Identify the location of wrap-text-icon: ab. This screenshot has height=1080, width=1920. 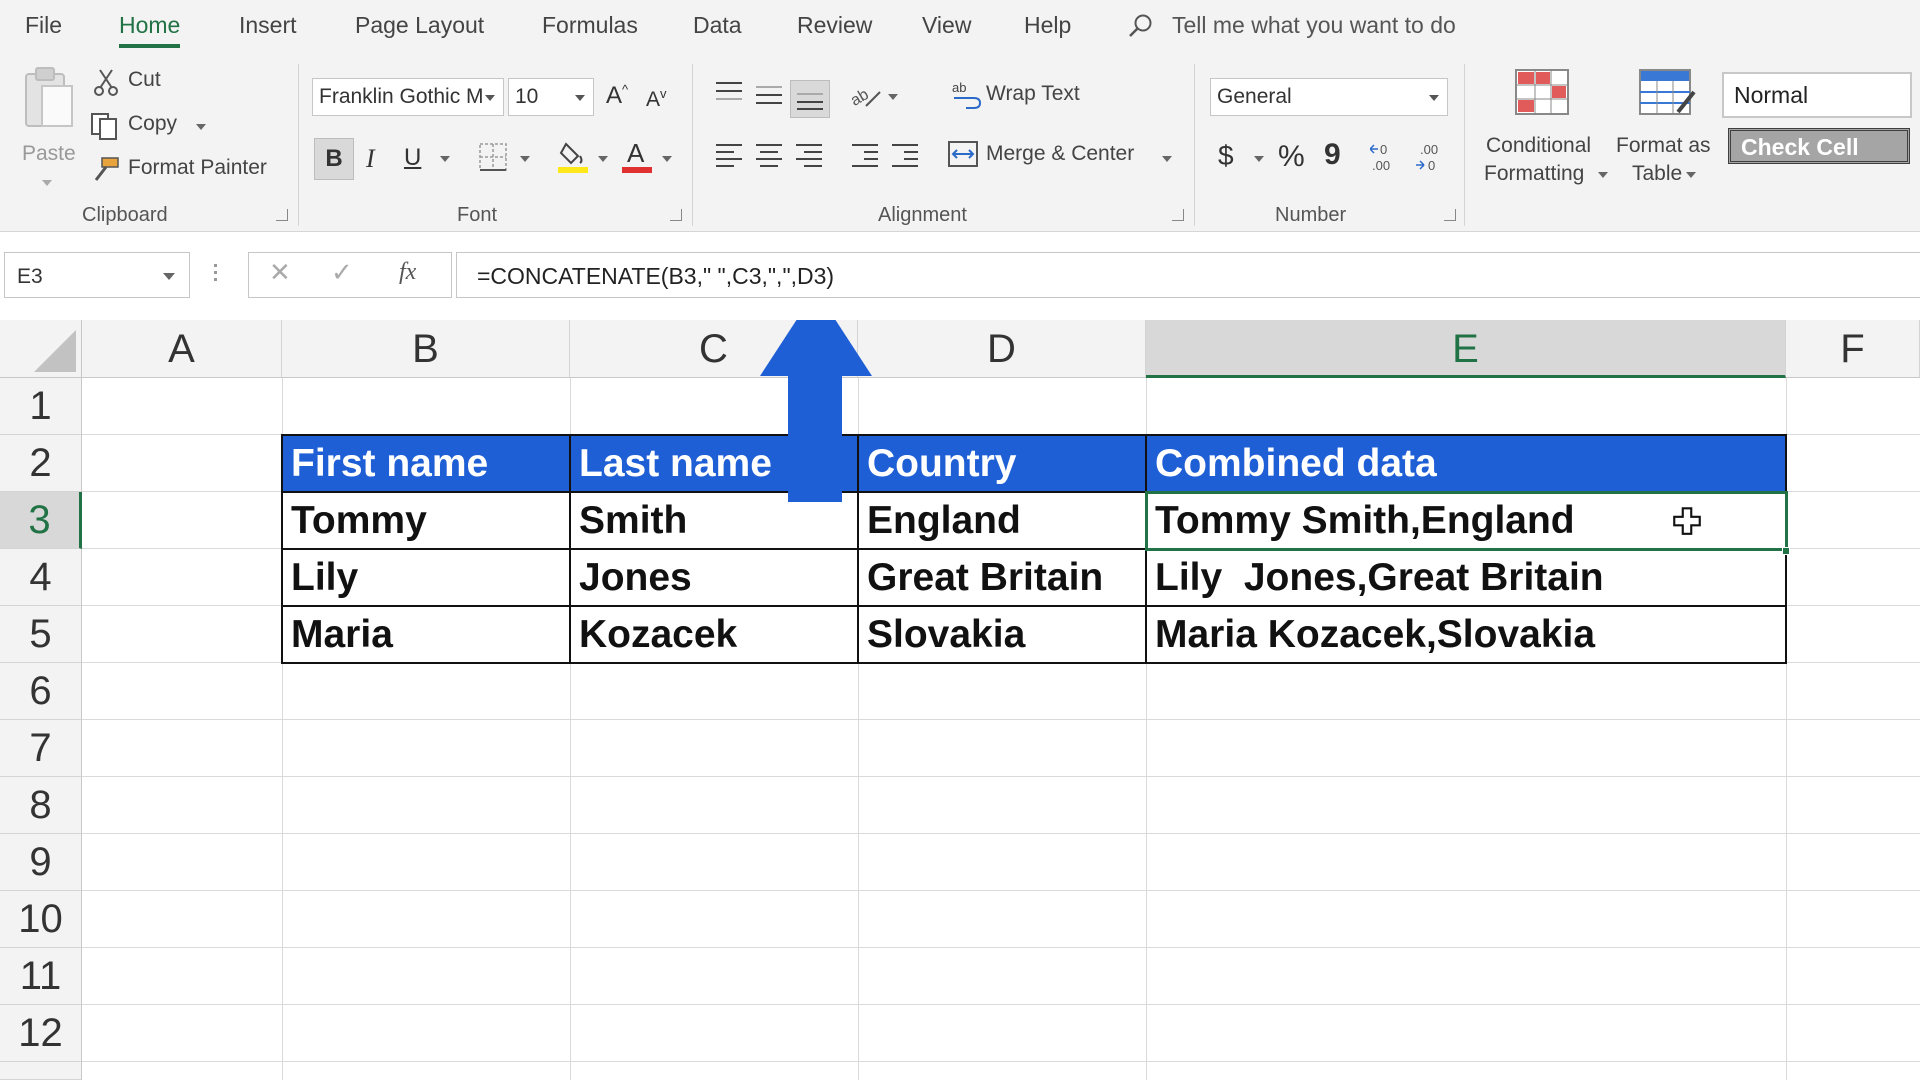
(967, 94).